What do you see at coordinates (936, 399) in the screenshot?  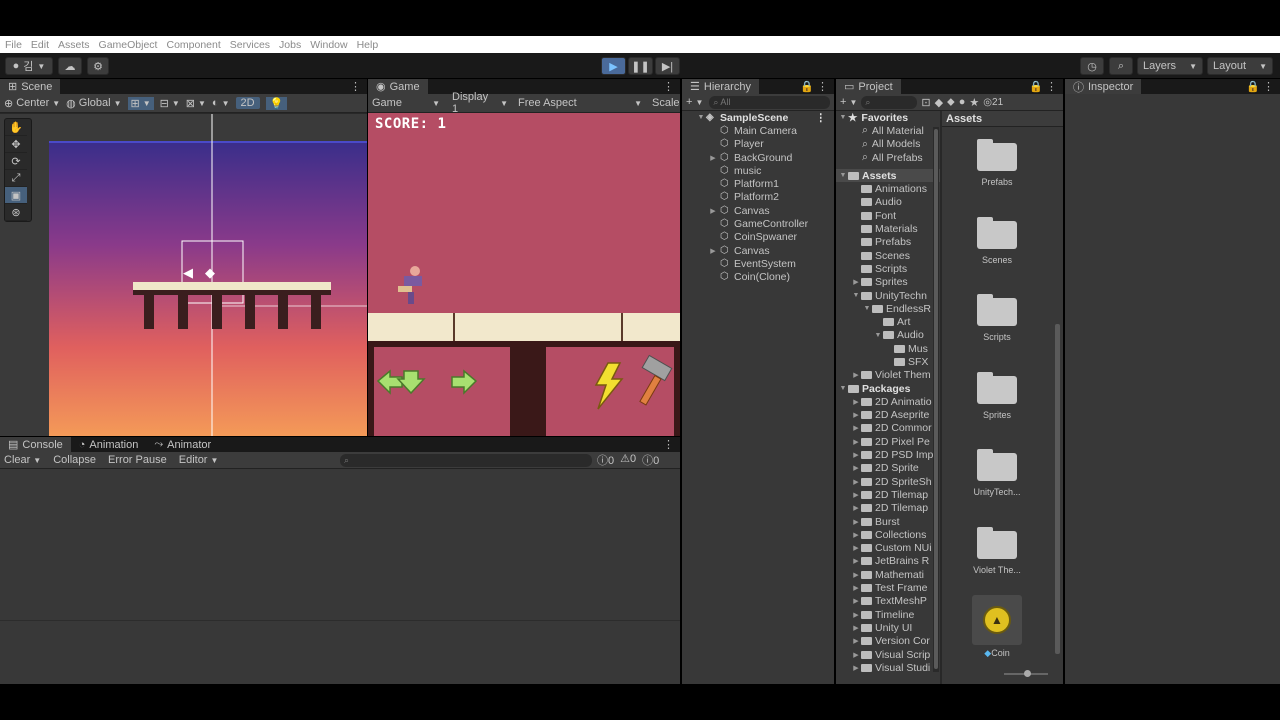 I see `tree-scrollbar` at bounding box center [936, 399].